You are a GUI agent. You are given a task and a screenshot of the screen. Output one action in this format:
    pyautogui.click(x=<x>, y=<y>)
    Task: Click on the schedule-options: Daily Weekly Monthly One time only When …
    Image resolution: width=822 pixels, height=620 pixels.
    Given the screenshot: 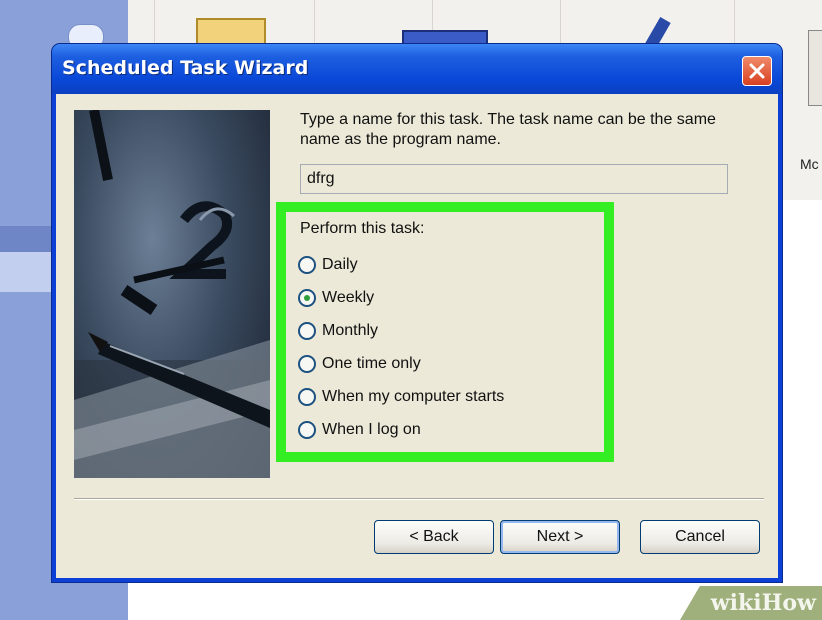 What is the action you would take?
    pyautogui.click(x=401, y=347)
    